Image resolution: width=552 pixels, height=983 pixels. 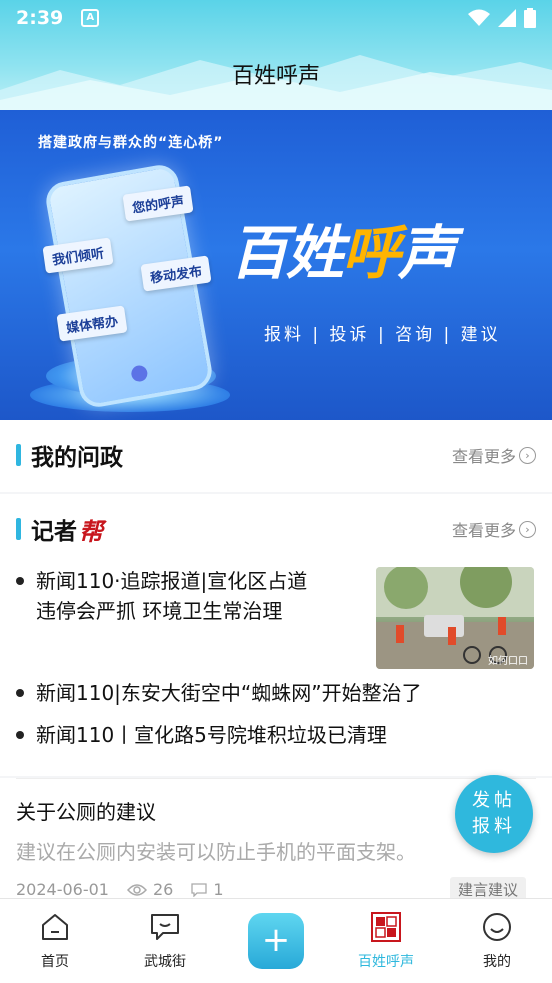 What do you see at coordinates (382, 335) in the screenshot?
I see `banner-actions: 报料 | 投诉 | 咨询 | 建议` at bounding box center [382, 335].